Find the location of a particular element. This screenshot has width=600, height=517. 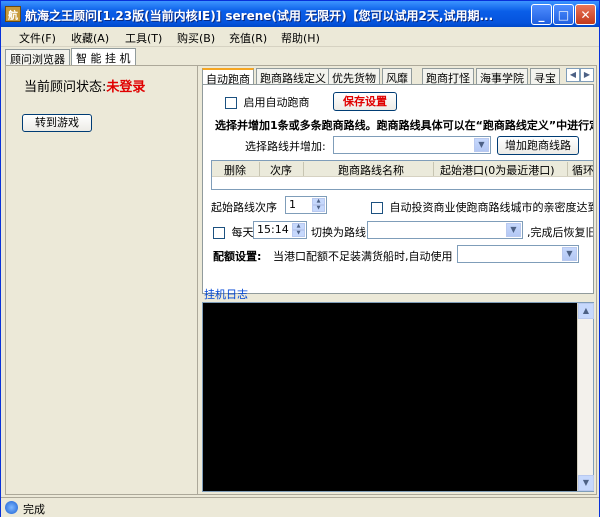

time-spinner-buttons: ▲ ▼ is located at coordinates (298, 230).